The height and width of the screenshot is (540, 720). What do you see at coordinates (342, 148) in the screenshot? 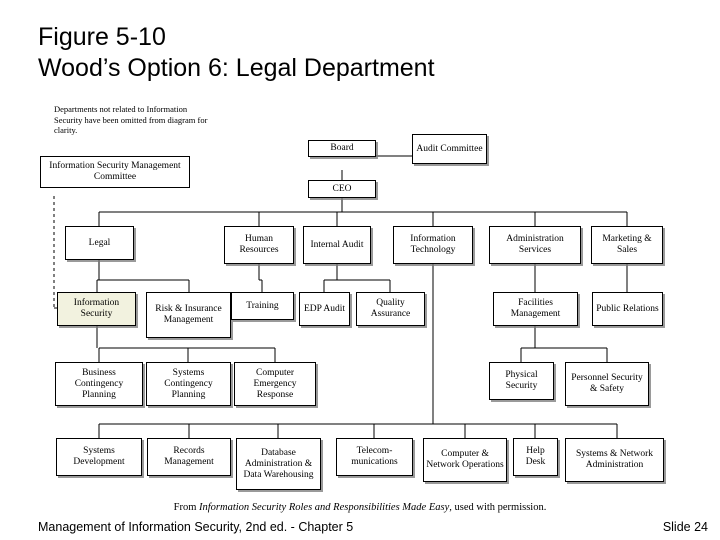
I see `node-board: Board` at bounding box center [342, 148].